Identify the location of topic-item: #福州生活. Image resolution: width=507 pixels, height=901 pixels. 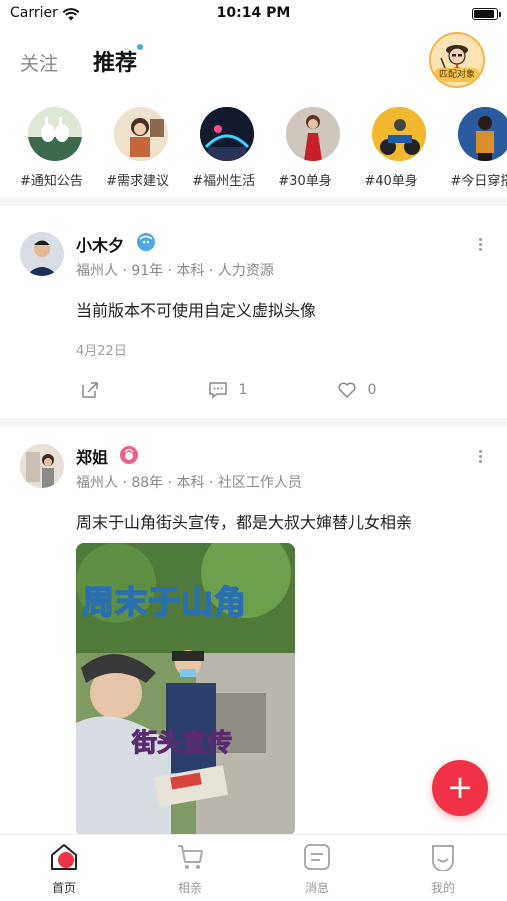
(229, 147).